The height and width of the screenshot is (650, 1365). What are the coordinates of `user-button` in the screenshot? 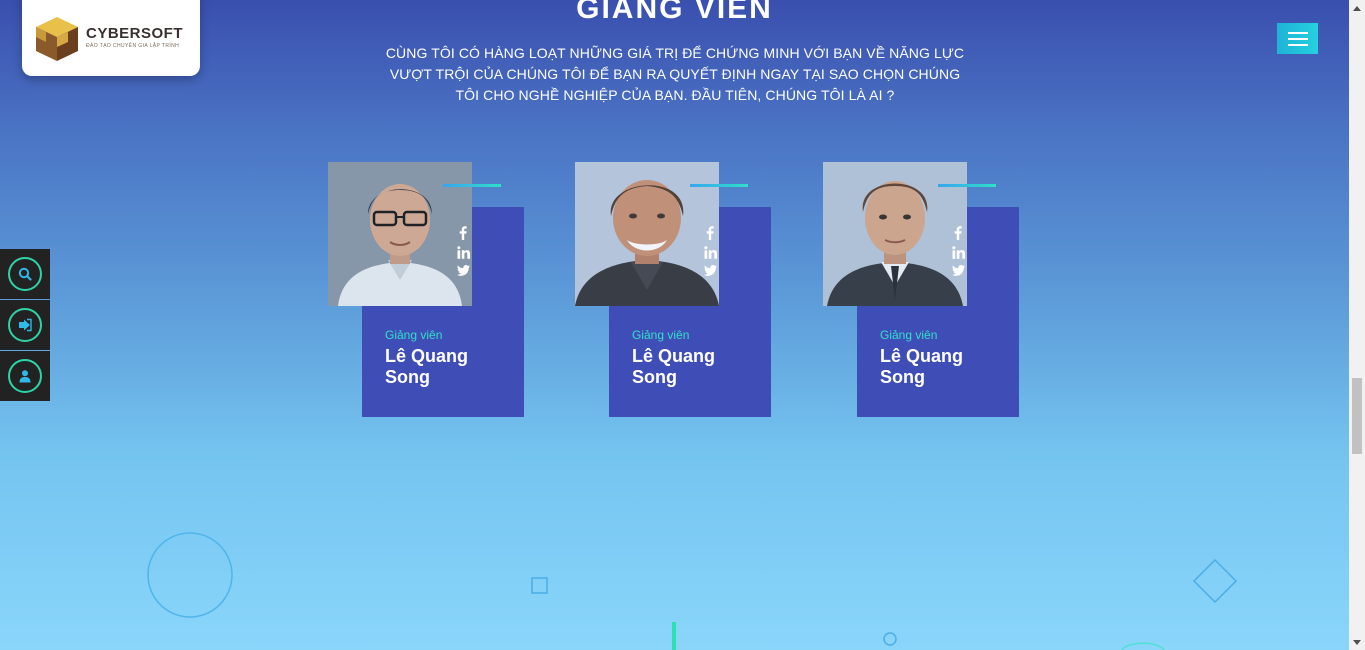 It's located at (25, 376).